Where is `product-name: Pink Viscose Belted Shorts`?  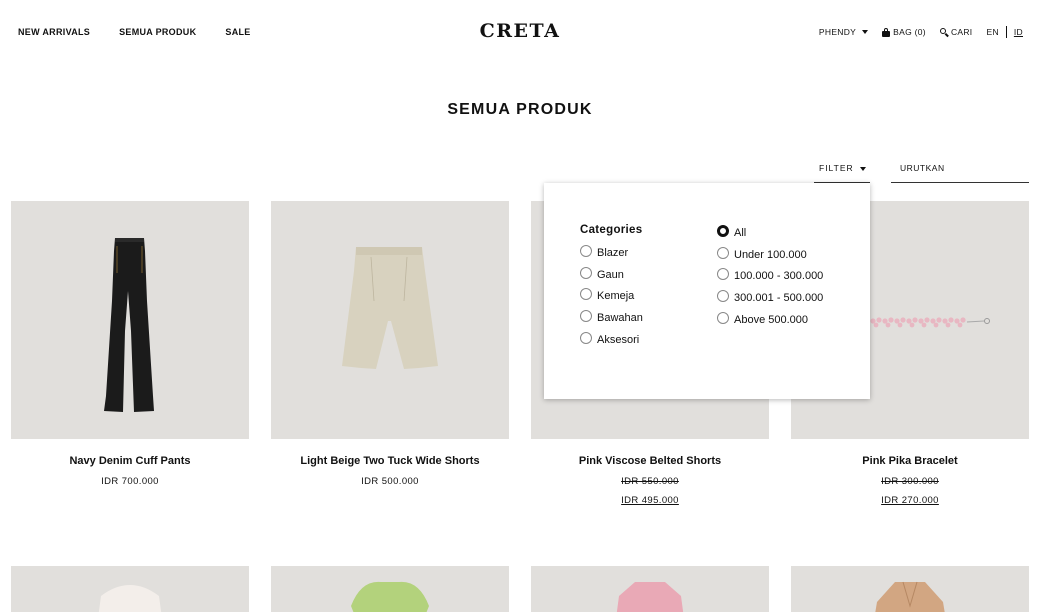 product-name: Pink Viscose Belted Shorts is located at coordinates (650, 461).